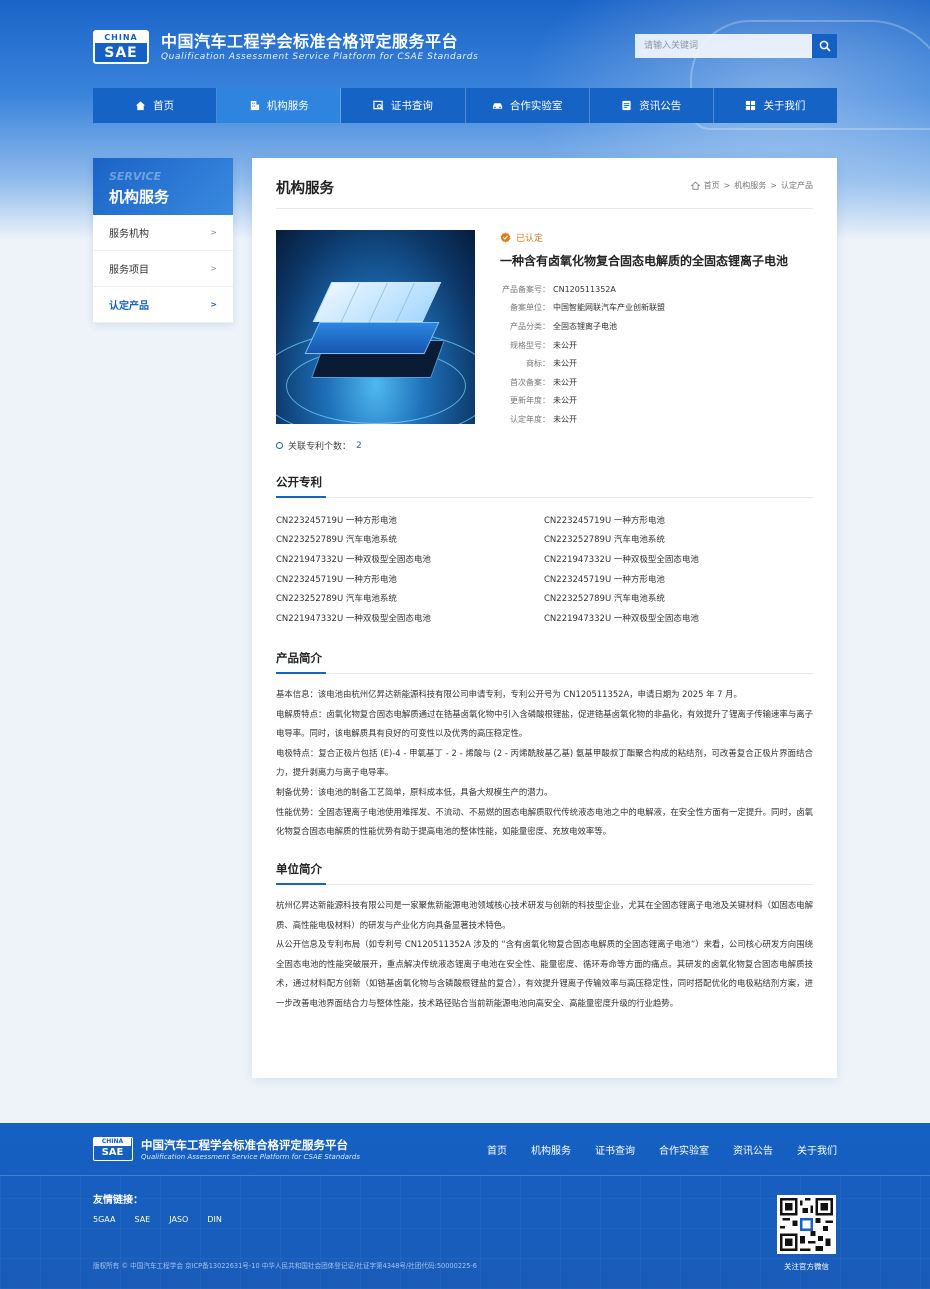 The width and height of the screenshot is (930, 1289). Describe the element at coordinates (528, 105) in the screenshot. I see `nav-item-labs: 合作实验室` at that location.